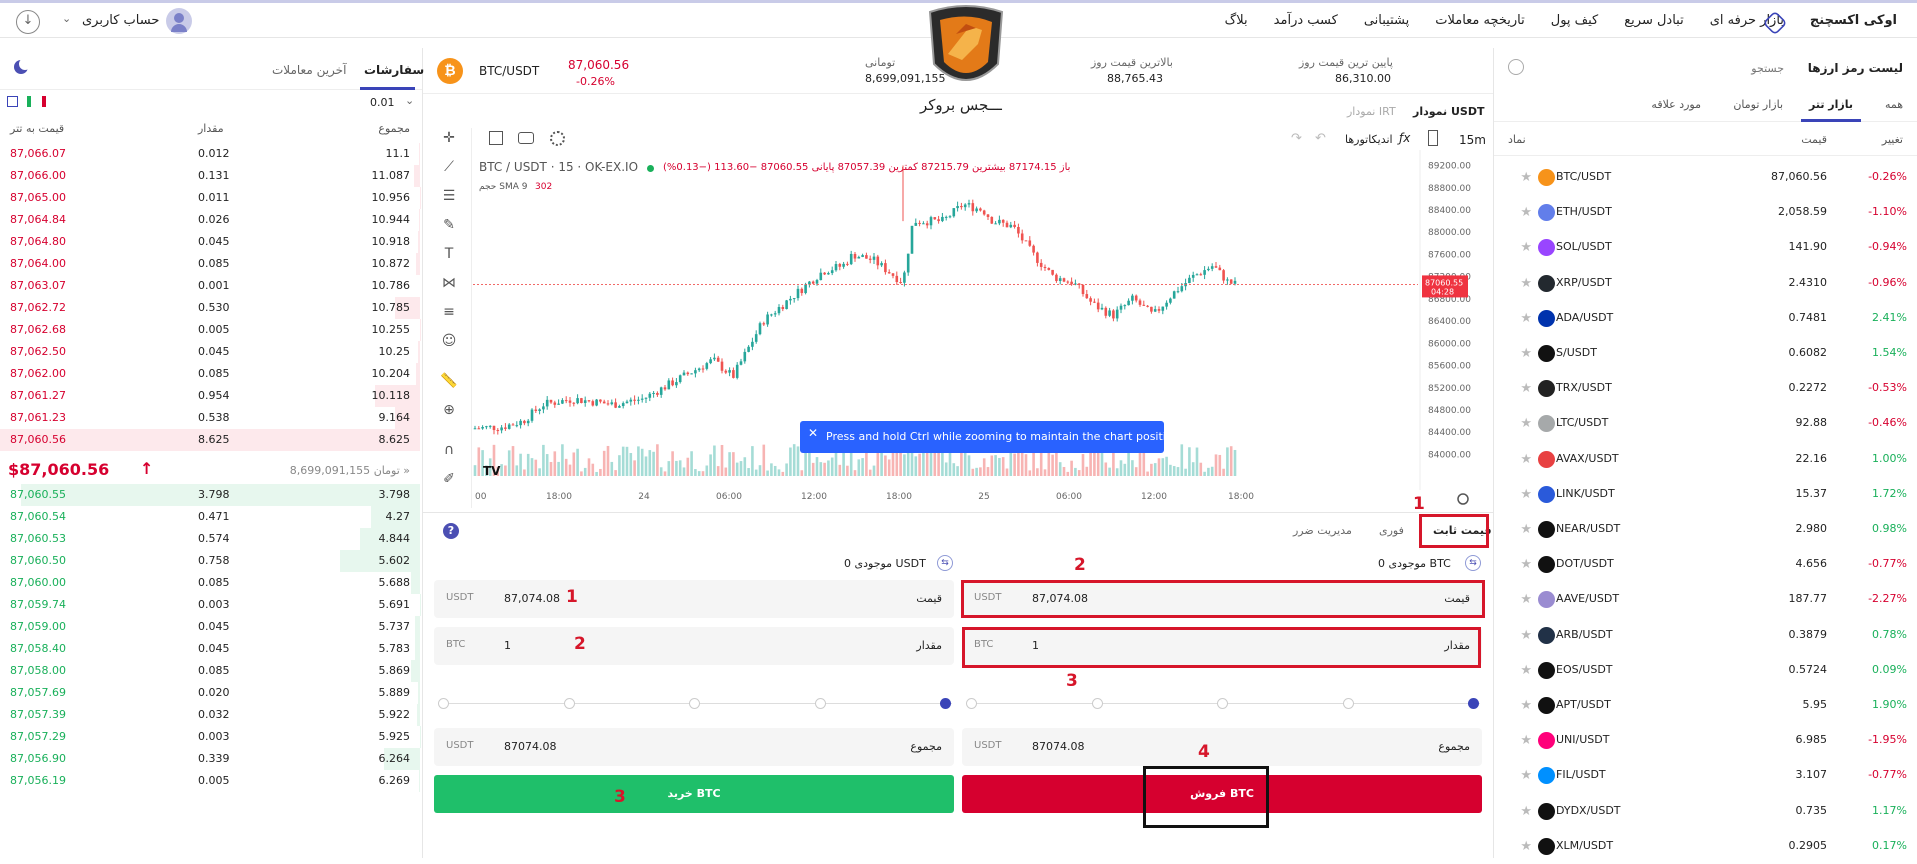 This screenshot has width=1917, height=864. What do you see at coordinates (1574, 20) in the screenshot?
I see `nav-wallet: کیف پول` at bounding box center [1574, 20].